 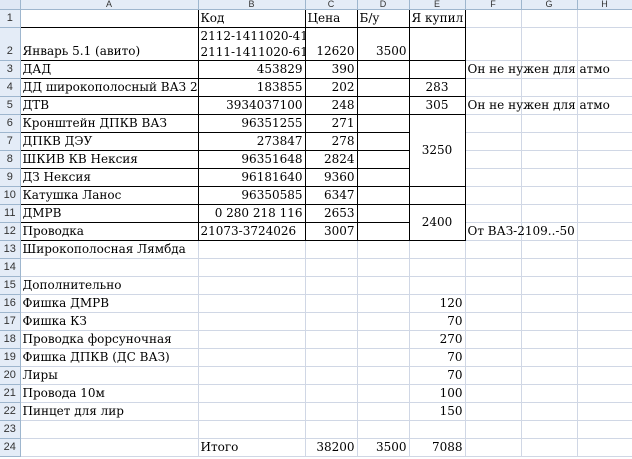 What do you see at coordinates (252, 393) in the screenshot?
I see `cell-b21` at bounding box center [252, 393].